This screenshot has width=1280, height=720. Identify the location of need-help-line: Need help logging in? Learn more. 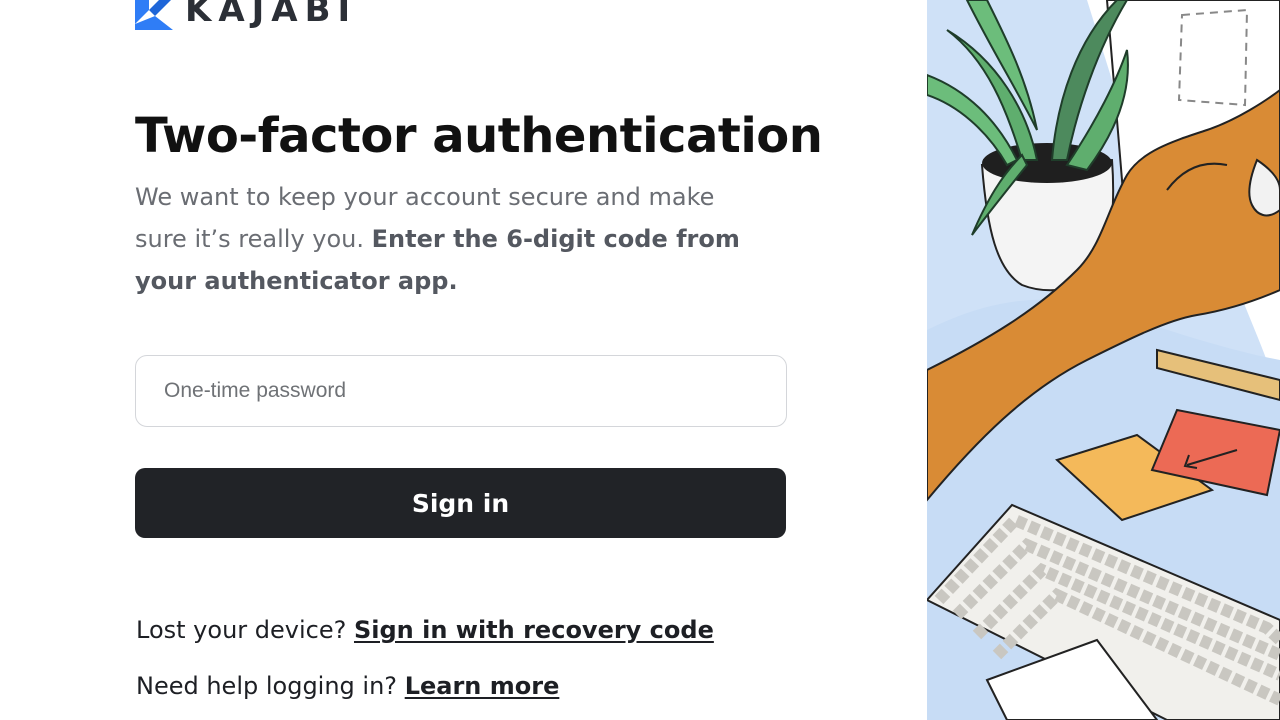
(347, 686).